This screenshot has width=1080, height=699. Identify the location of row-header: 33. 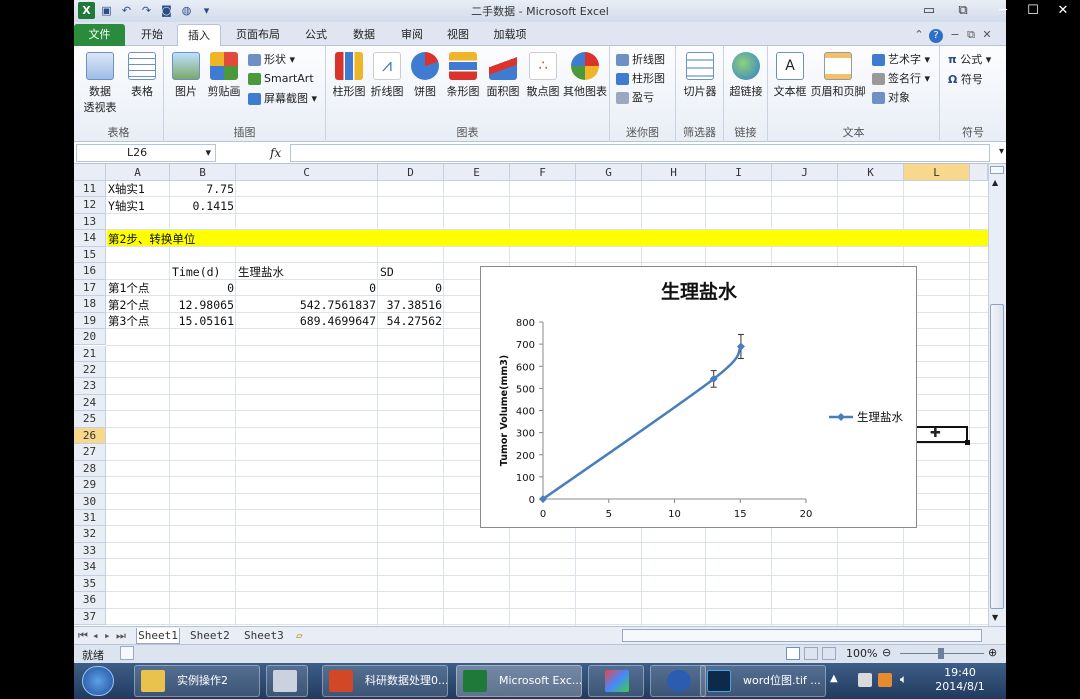
(90, 551).